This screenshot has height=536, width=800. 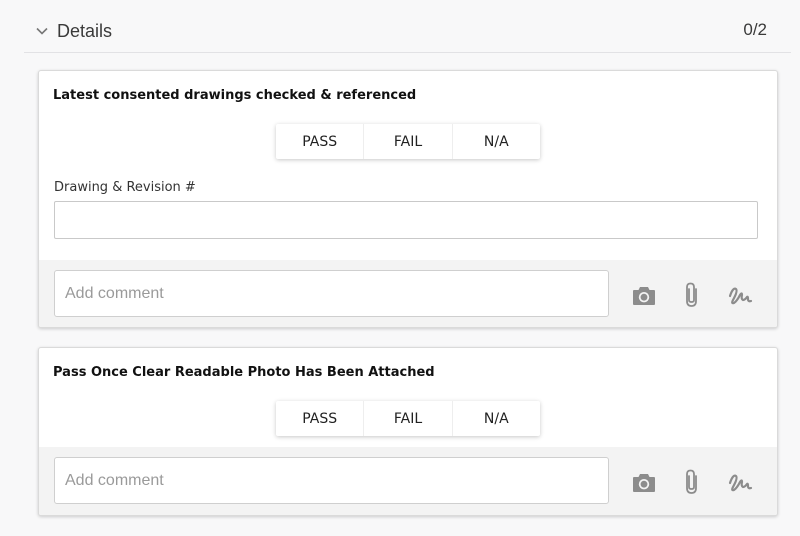 I want to click on drawing-revision-input, so click(x=406, y=220).